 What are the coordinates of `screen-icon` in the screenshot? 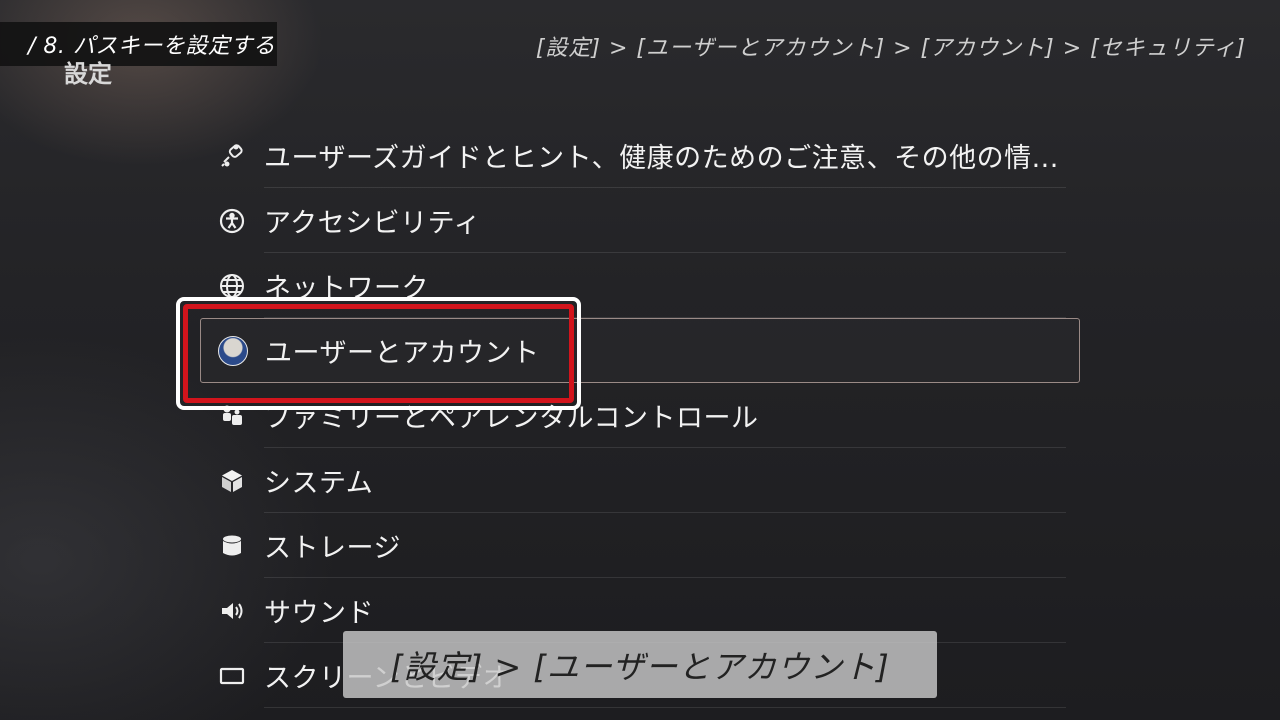 It's located at (232, 676).